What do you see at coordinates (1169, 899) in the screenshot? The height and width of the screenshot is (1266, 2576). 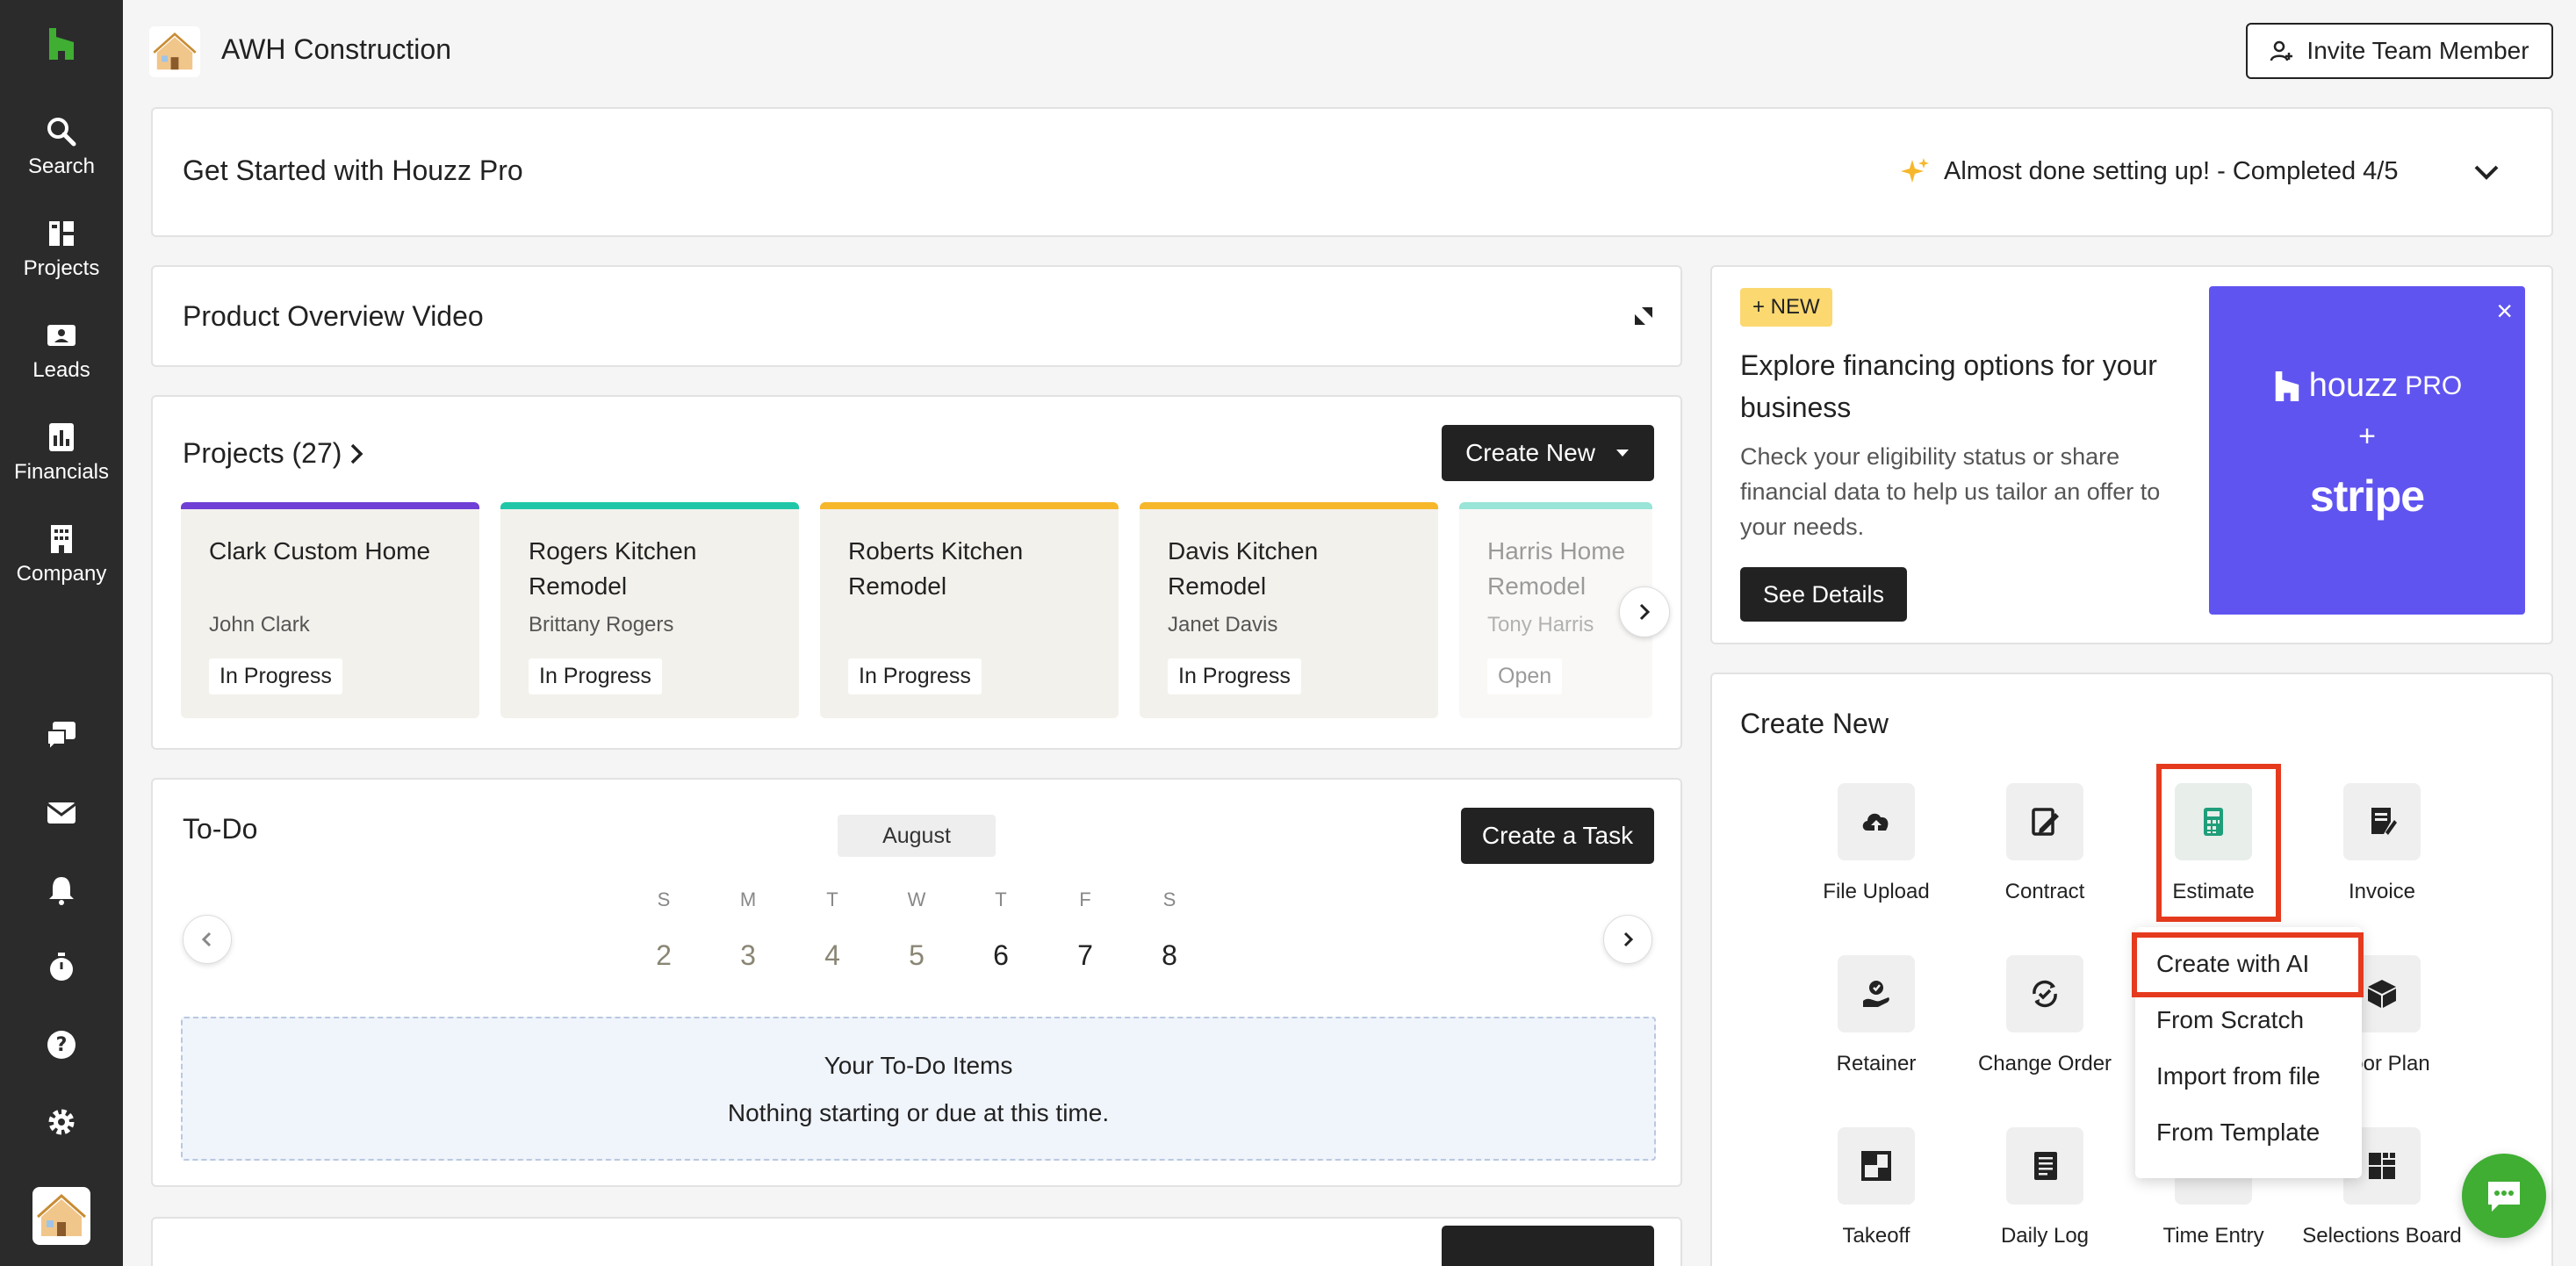 I see `day-letter: S` at bounding box center [1169, 899].